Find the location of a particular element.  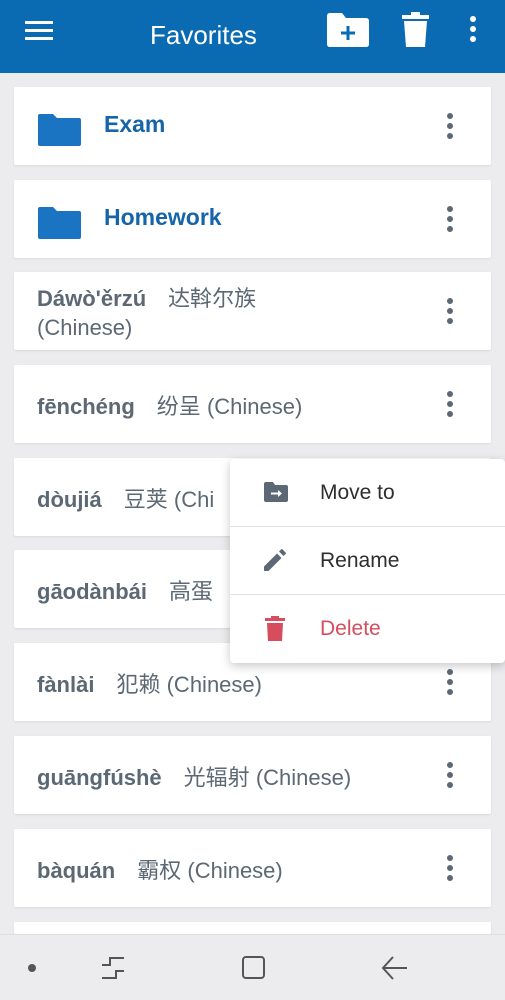

page-title: Favorites is located at coordinates (203, 35).